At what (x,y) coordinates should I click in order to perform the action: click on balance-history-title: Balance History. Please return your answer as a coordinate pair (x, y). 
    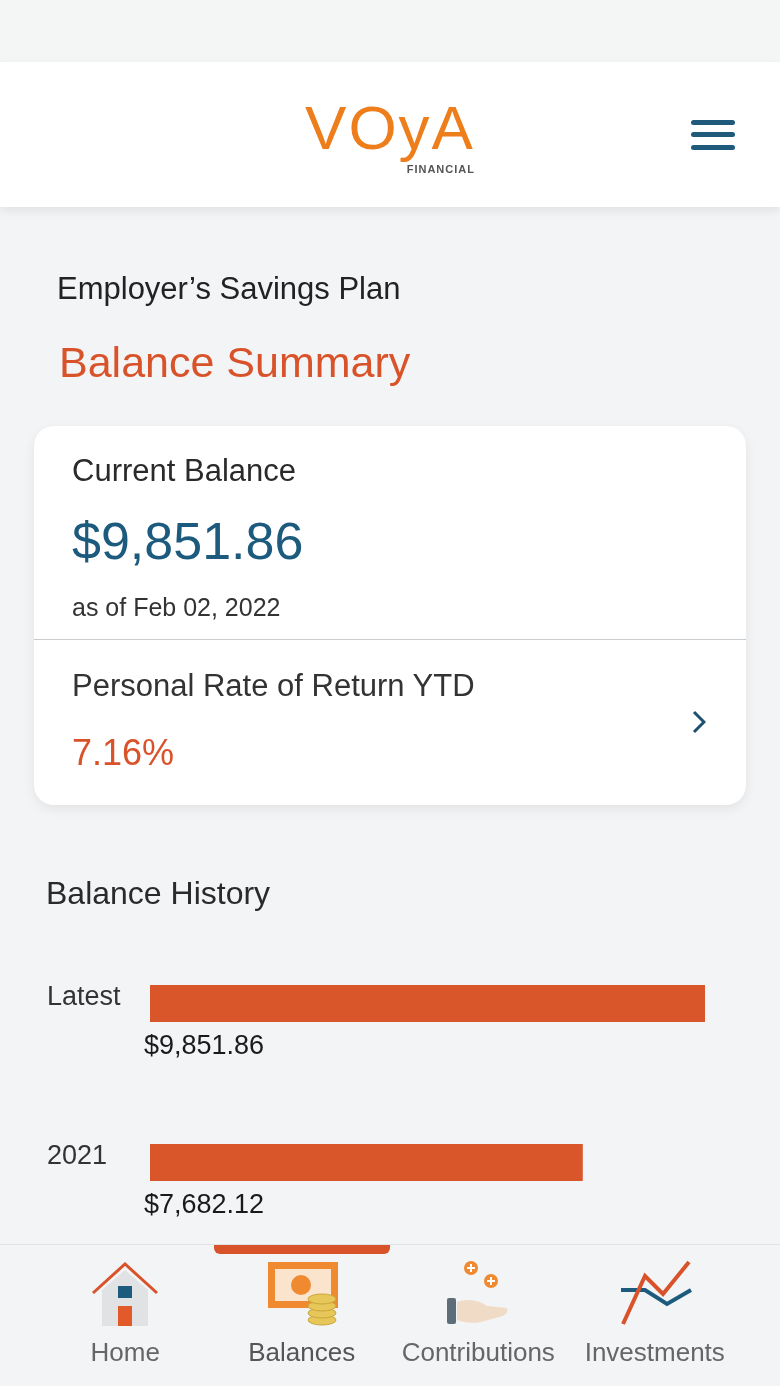
    Looking at the image, I should click on (158, 893).